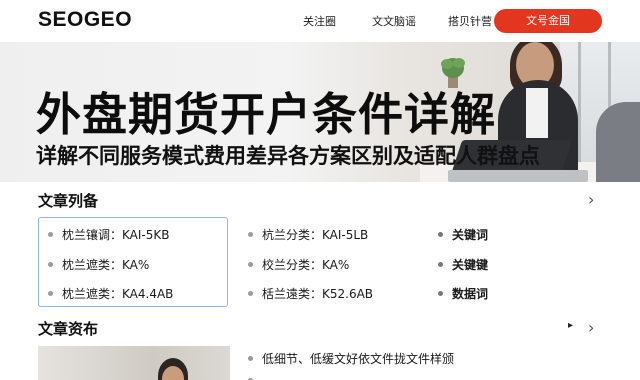 The width and height of the screenshot is (640, 380). I want to click on list-item: 枕兰遮类：KA4.4AB, so click(110, 293).